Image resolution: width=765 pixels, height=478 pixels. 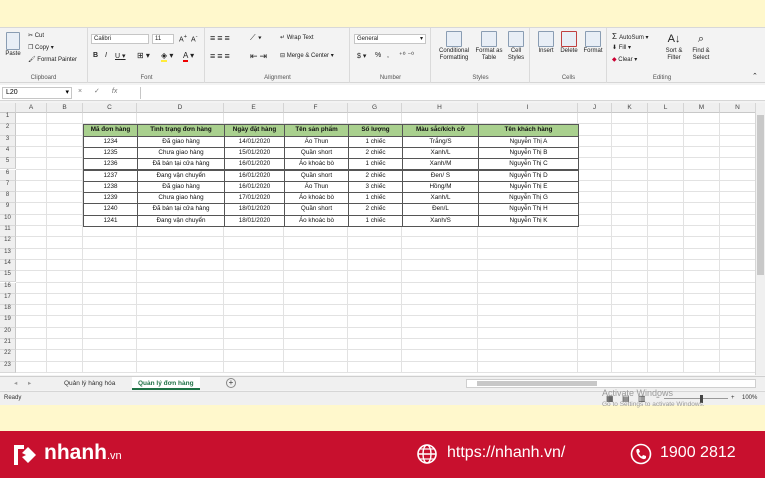 What do you see at coordinates (8, 243) in the screenshot?
I see `row-header-12: 12` at bounding box center [8, 243].